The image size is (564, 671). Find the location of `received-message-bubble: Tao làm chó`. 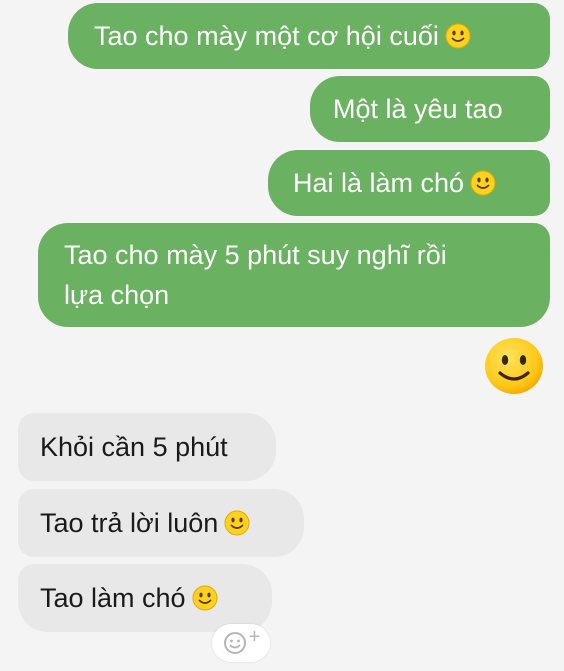

received-message-bubble: Tao làm chó is located at coordinates (145, 598).